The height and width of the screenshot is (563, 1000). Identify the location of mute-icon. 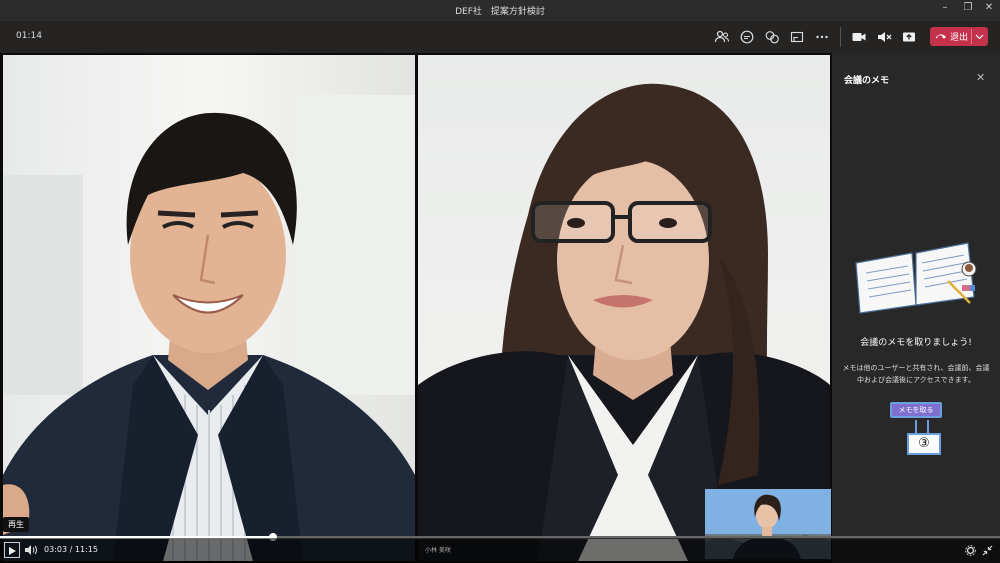
(884, 37).